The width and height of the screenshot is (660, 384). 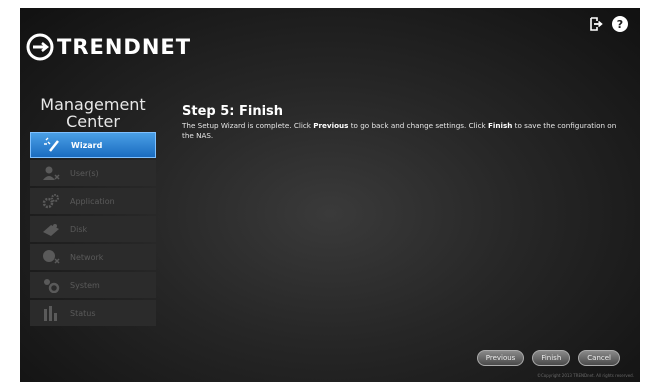 I want to click on trendnet-logo-icon, so click(x=40, y=47).